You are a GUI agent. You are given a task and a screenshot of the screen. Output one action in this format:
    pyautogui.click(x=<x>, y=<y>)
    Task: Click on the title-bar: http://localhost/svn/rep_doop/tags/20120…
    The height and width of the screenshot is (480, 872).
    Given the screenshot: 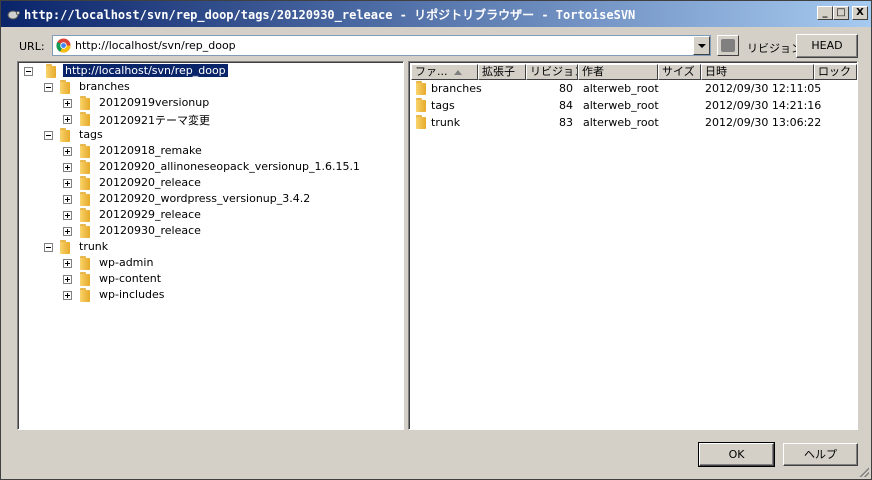 What is the action you would take?
    pyautogui.click(x=436, y=14)
    